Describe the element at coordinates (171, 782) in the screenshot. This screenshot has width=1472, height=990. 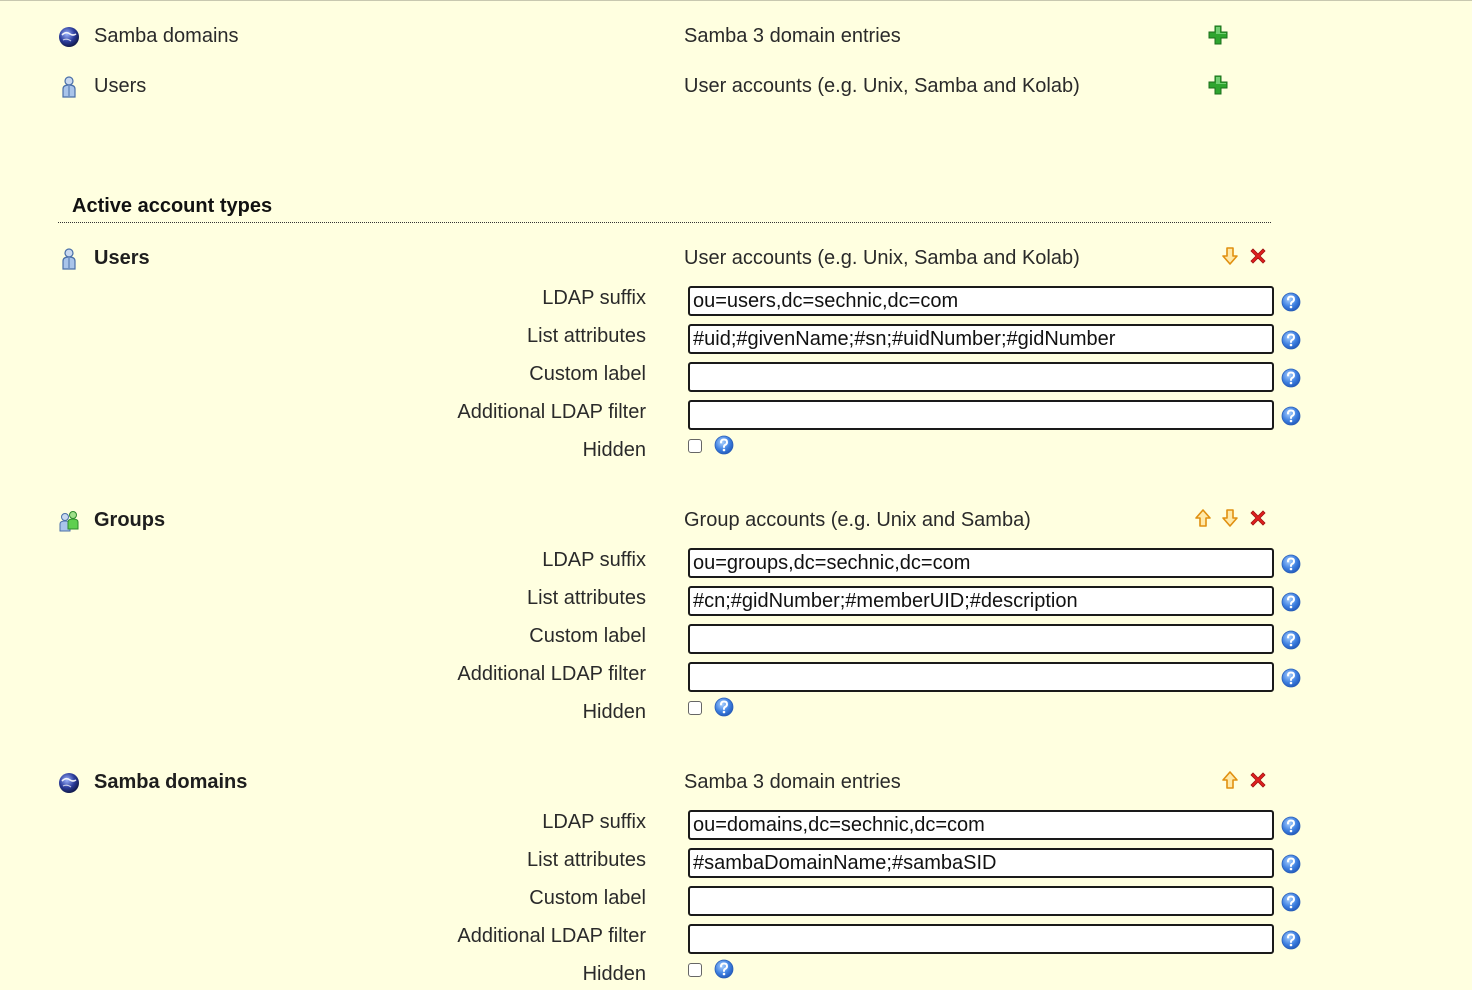
I see `active-type-name: Samba domains` at that location.